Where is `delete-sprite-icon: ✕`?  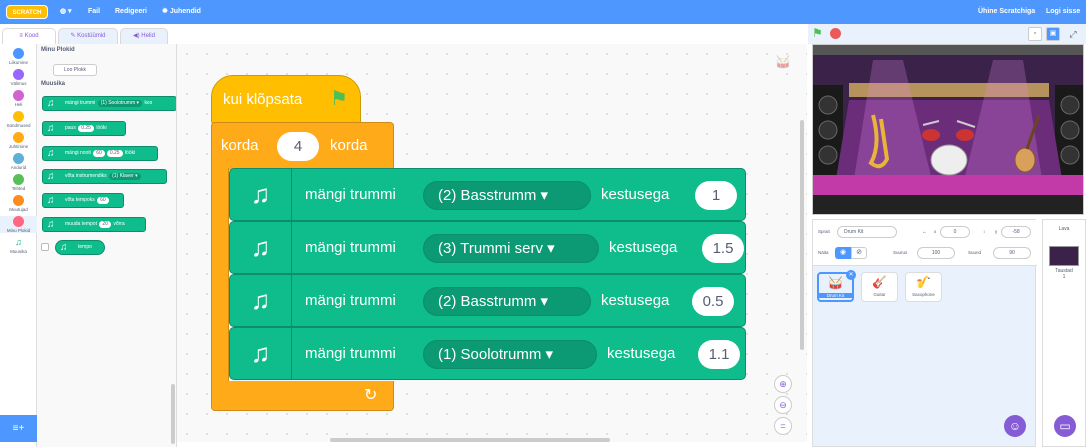 delete-sprite-icon: ✕ is located at coordinates (851, 275).